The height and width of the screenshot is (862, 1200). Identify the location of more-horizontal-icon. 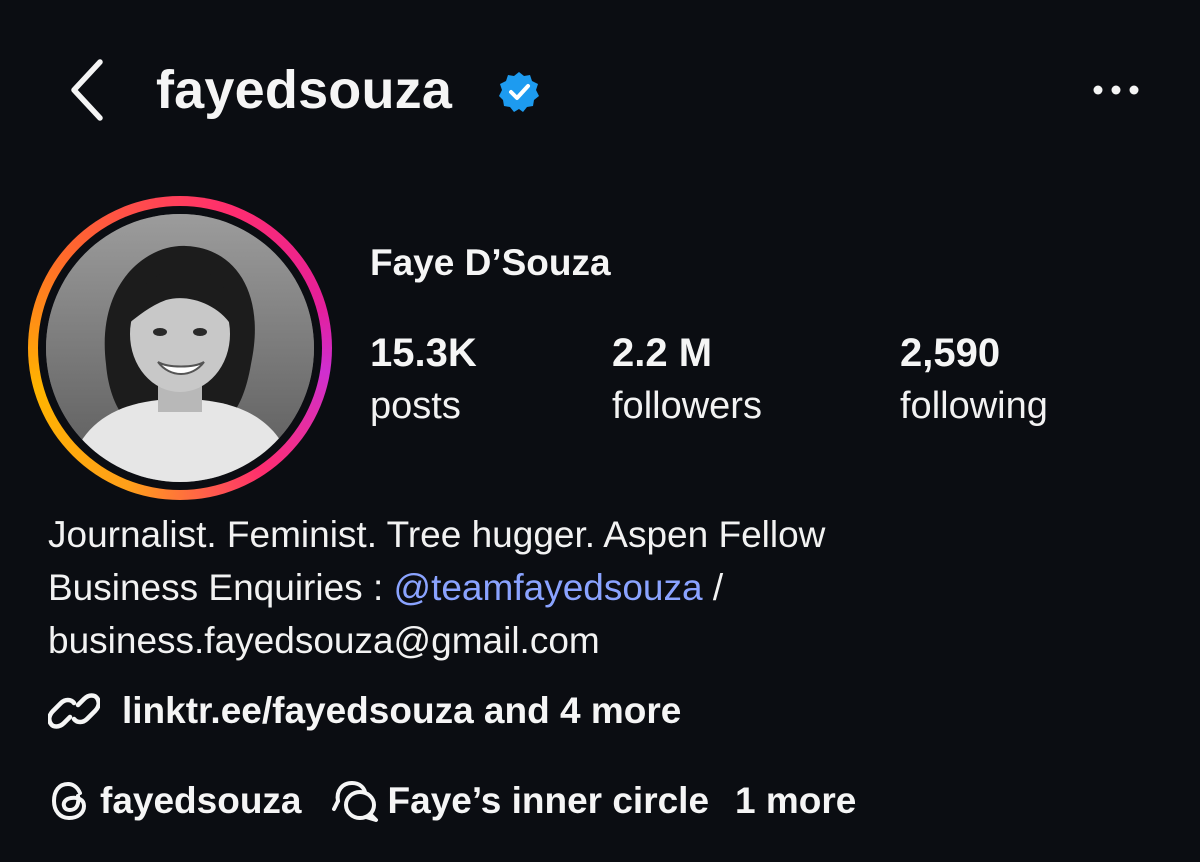
(1116, 90).